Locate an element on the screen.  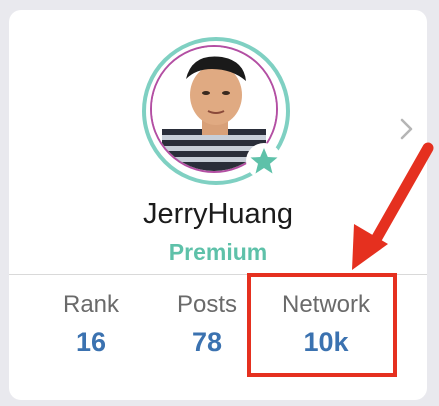
premium-star-badge is located at coordinates (264, 161).